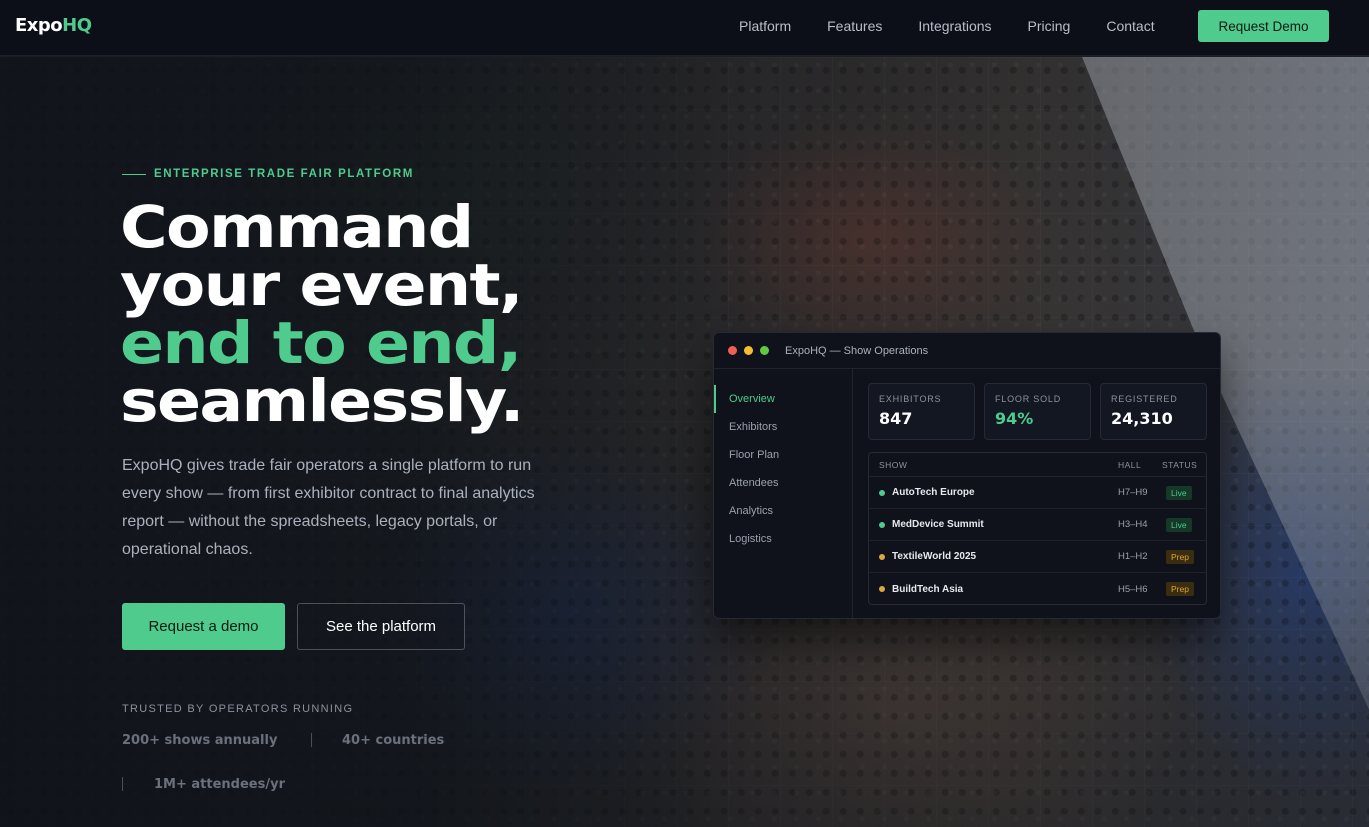 This screenshot has width=1369, height=827. Describe the element at coordinates (1133, 492) in the screenshot. I see `show-hall: H7–H9` at that location.